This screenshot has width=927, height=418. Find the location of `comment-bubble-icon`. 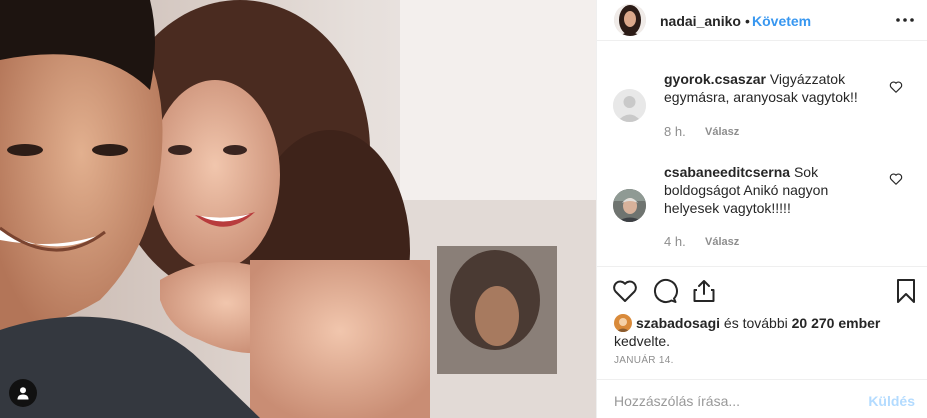

comment-bubble-icon is located at coordinates (665, 291).